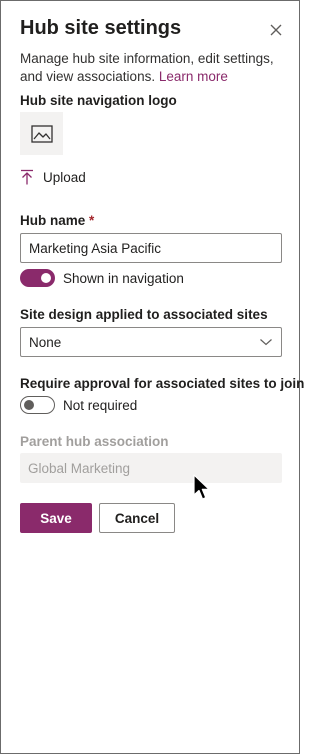 The image size is (320, 754). Describe the element at coordinates (27, 177) in the screenshot. I see `upload-arrow-icon` at that location.